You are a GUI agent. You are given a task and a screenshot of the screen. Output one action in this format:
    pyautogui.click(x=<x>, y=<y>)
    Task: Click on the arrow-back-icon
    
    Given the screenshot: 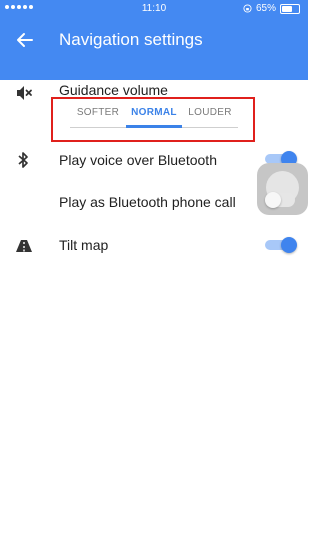 What is the action you would take?
    pyautogui.click(x=25, y=40)
    